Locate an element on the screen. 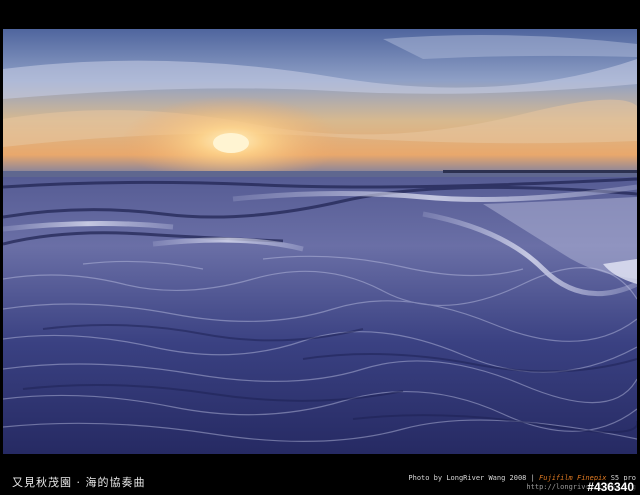 Image resolution: width=640 pixels, height=495 pixels. distant-pier is located at coordinates (540, 171).